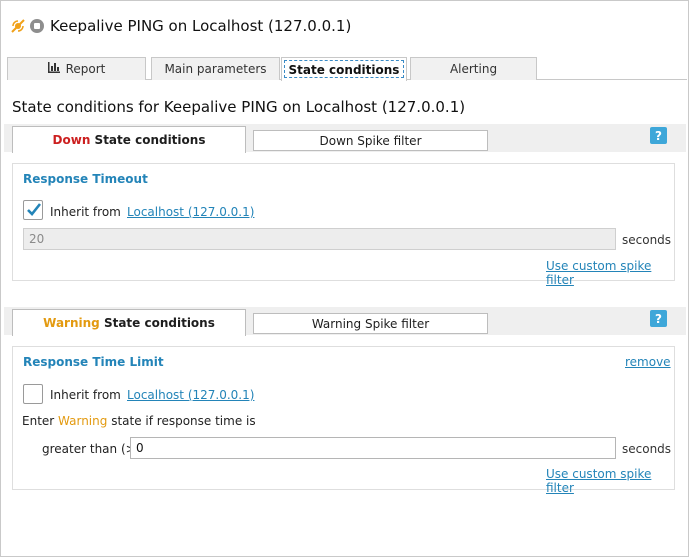 The image size is (689, 557). What do you see at coordinates (373, 448) in the screenshot?
I see `response-limit-field: 0` at bounding box center [373, 448].